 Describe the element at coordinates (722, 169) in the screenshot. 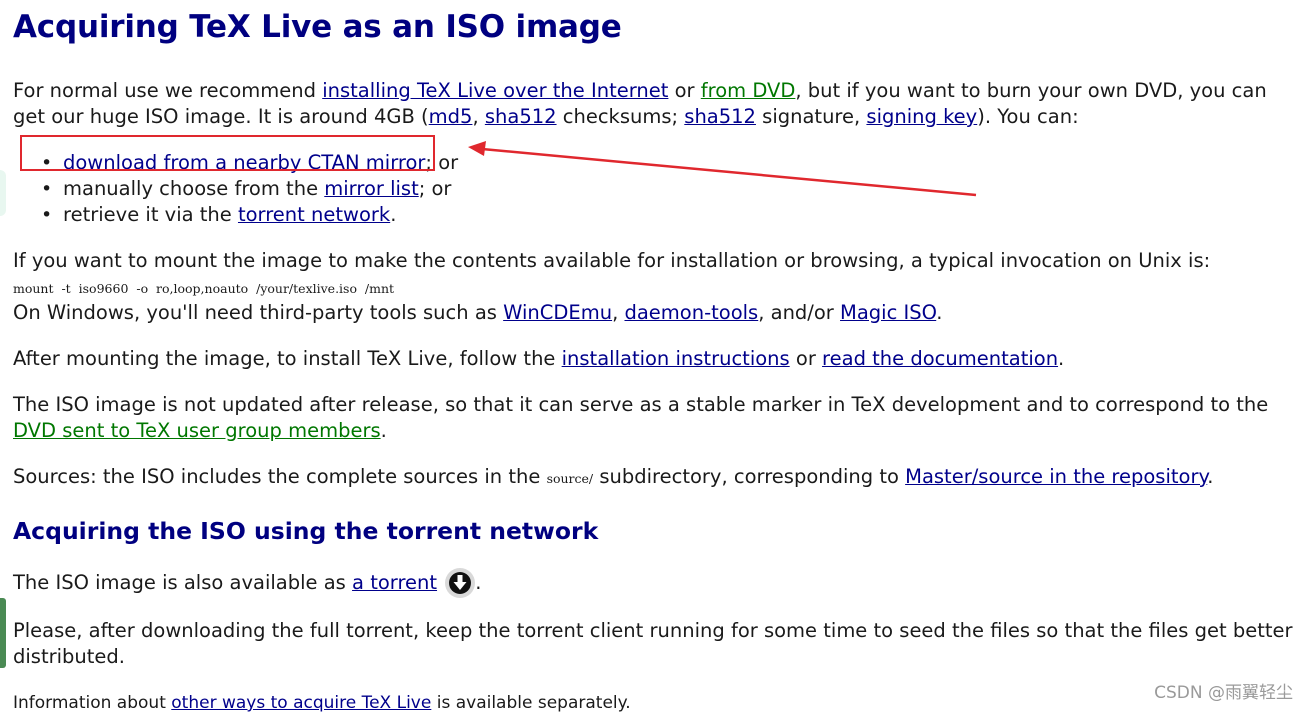

I see `annotation-arrow` at that location.